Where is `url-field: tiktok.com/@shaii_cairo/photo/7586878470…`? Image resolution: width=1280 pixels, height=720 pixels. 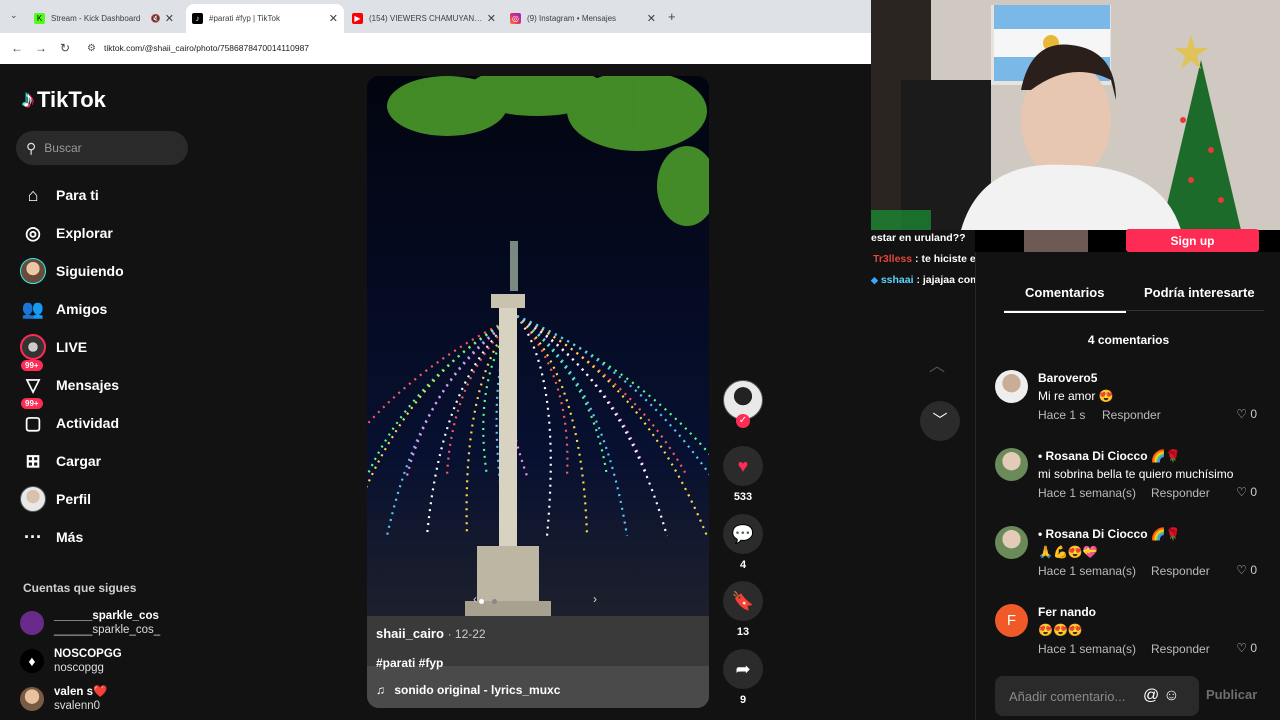
url-field: tiktok.com/@shaii_cairo/photo/7586878470… is located at coordinates (206, 48).